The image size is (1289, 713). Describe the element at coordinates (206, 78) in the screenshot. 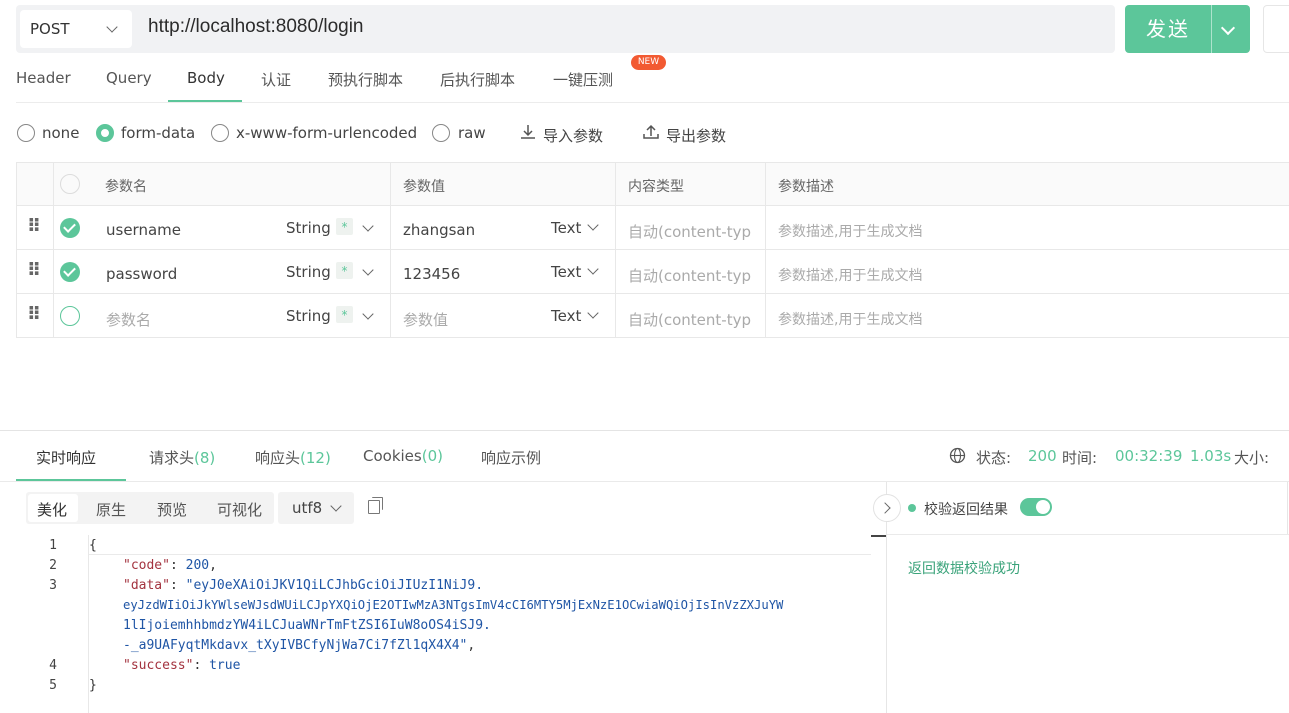

I see `tab-body: Body` at that location.